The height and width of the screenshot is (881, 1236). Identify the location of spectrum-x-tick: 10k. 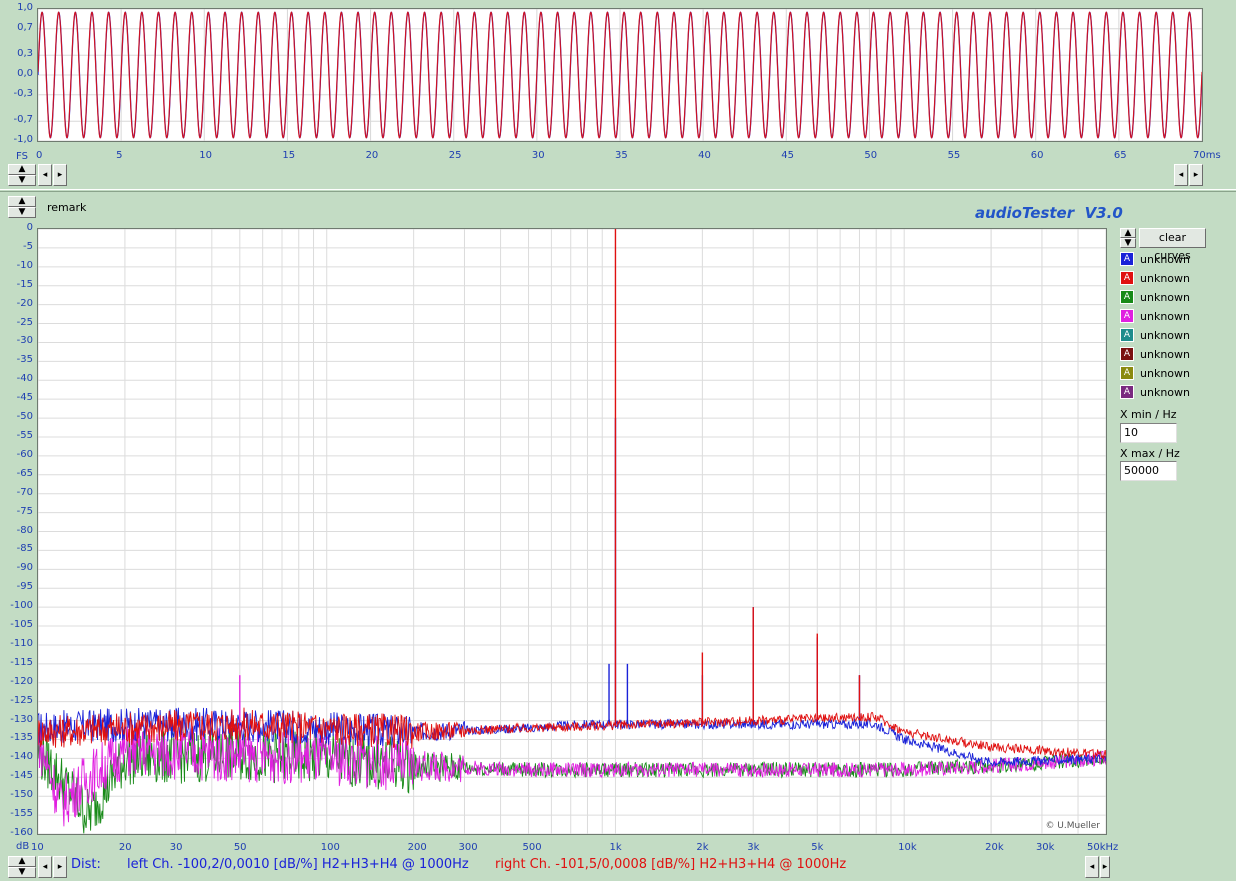
(907, 847).